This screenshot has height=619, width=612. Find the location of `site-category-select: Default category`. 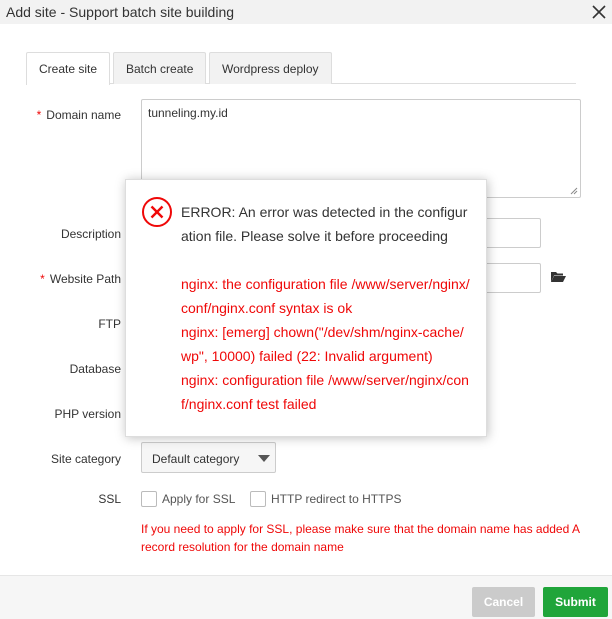

site-category-select: Default category is located at coordinates (208, 457).